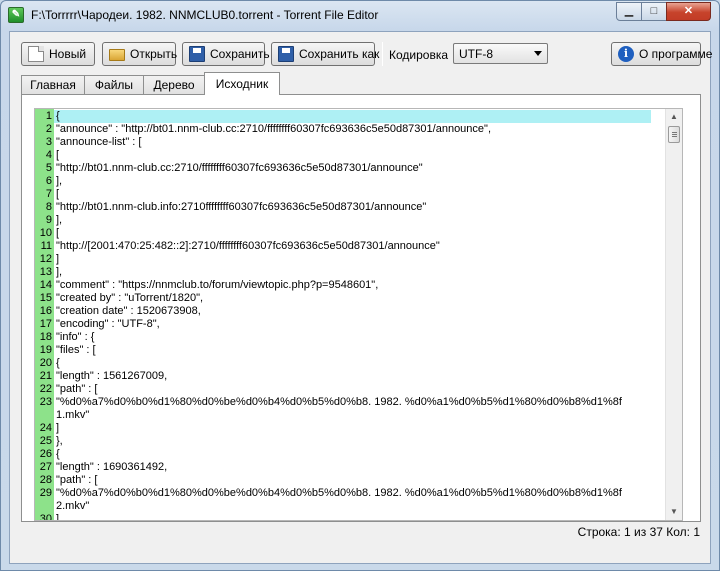  What do you see at coordinates (351, 220) in the screenshot?
I see `code-line: 9 ],` at bounding box center [351, 220].